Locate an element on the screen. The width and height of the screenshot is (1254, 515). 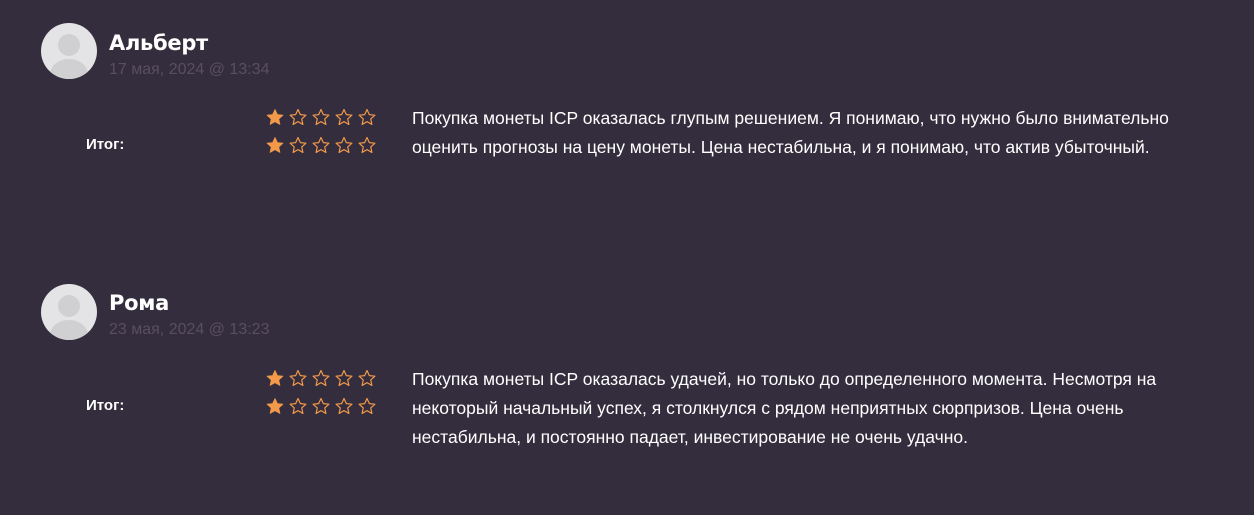
review-date: 23 мая, 2024 @ 13:23 is located at coordinates (189, 329).